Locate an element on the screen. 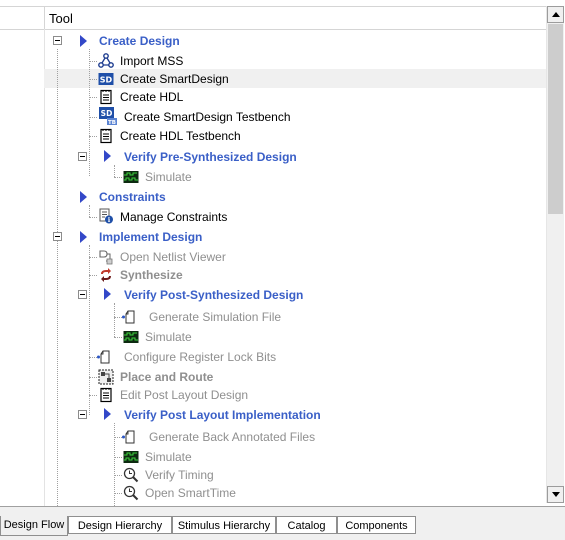 The height and width of the screenshot is (540, 565). tree-item-create-smartdesign: Create SmartDesign is located at coordinates (174, 79).